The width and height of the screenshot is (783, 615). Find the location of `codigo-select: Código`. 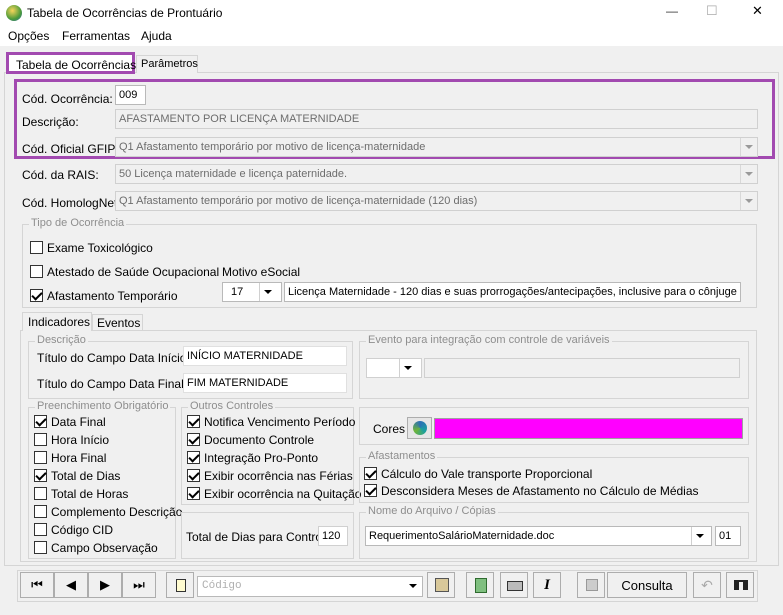

codigo-select: Código is located at coordinates (310, 586).